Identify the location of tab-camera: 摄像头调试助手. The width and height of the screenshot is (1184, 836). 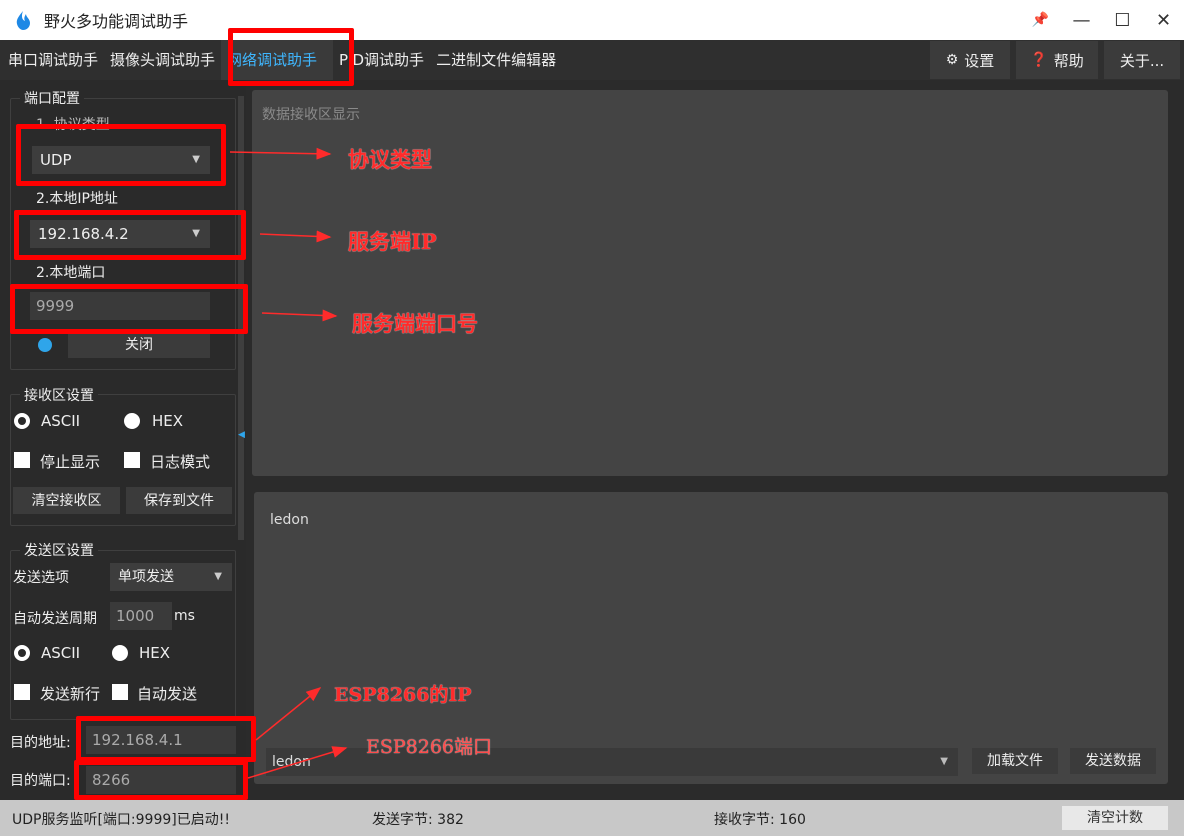
(162, 60).